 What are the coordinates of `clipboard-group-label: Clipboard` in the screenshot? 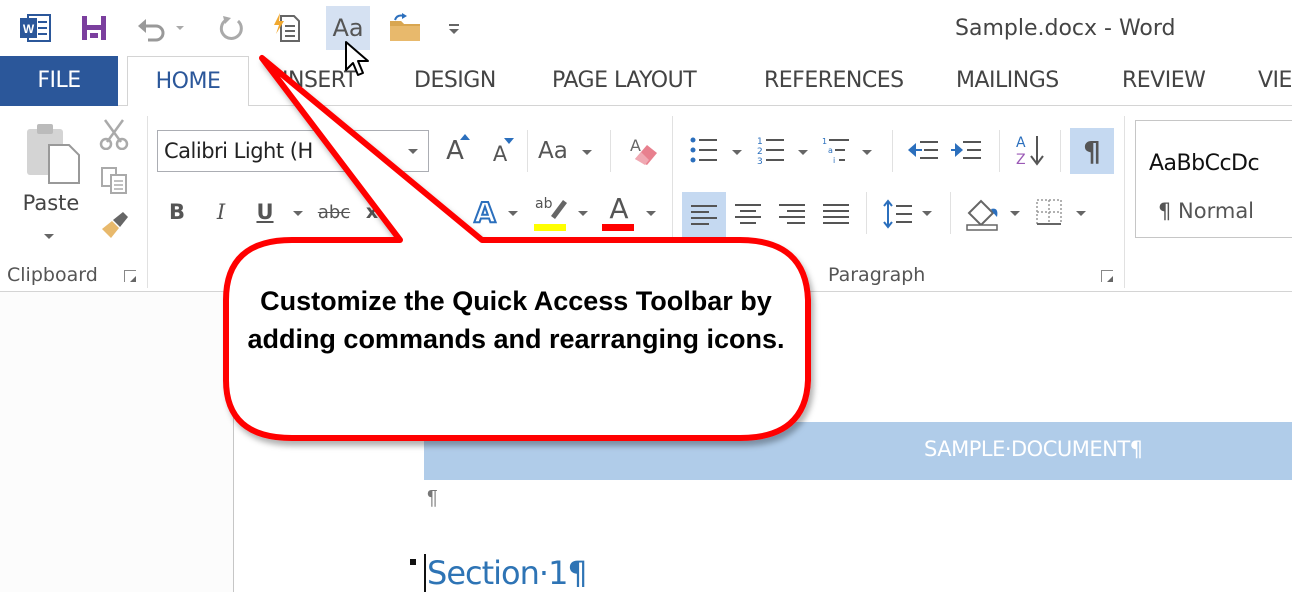 It's located at (52, 275).